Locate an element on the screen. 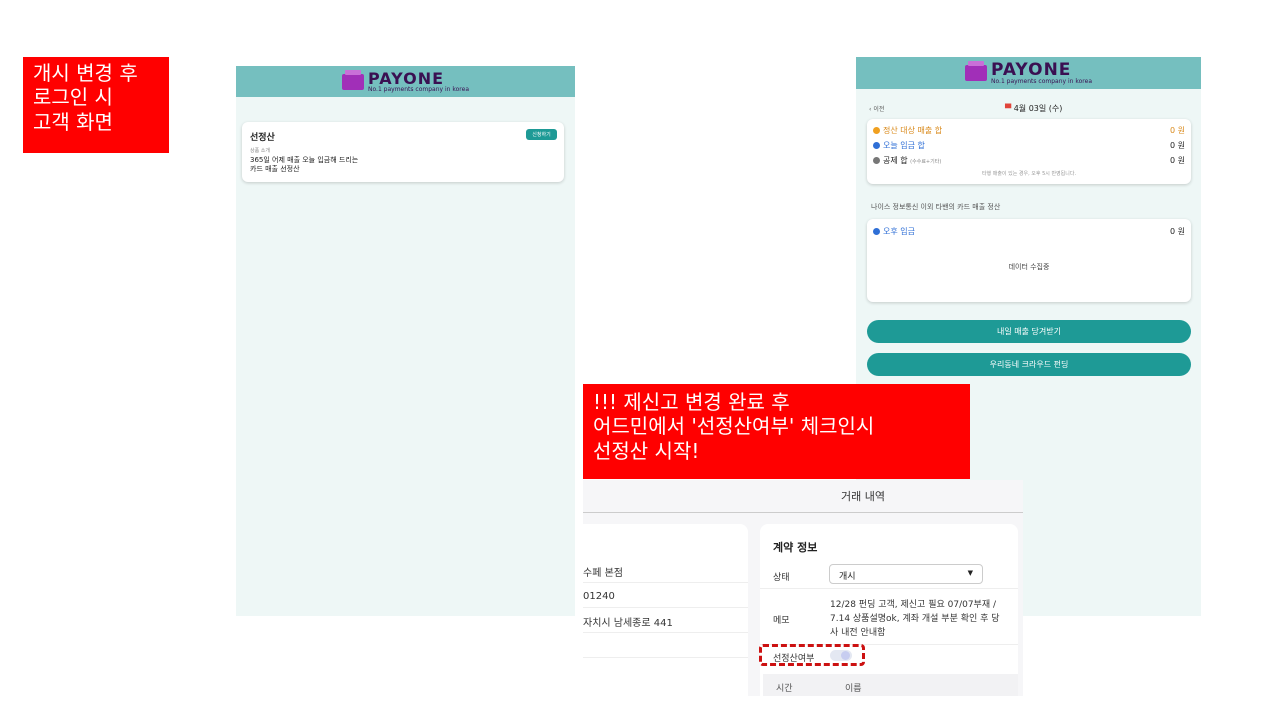 This screenshot has width=1280, height=720. back-label: 이전 is located at coordinates (879, 109).